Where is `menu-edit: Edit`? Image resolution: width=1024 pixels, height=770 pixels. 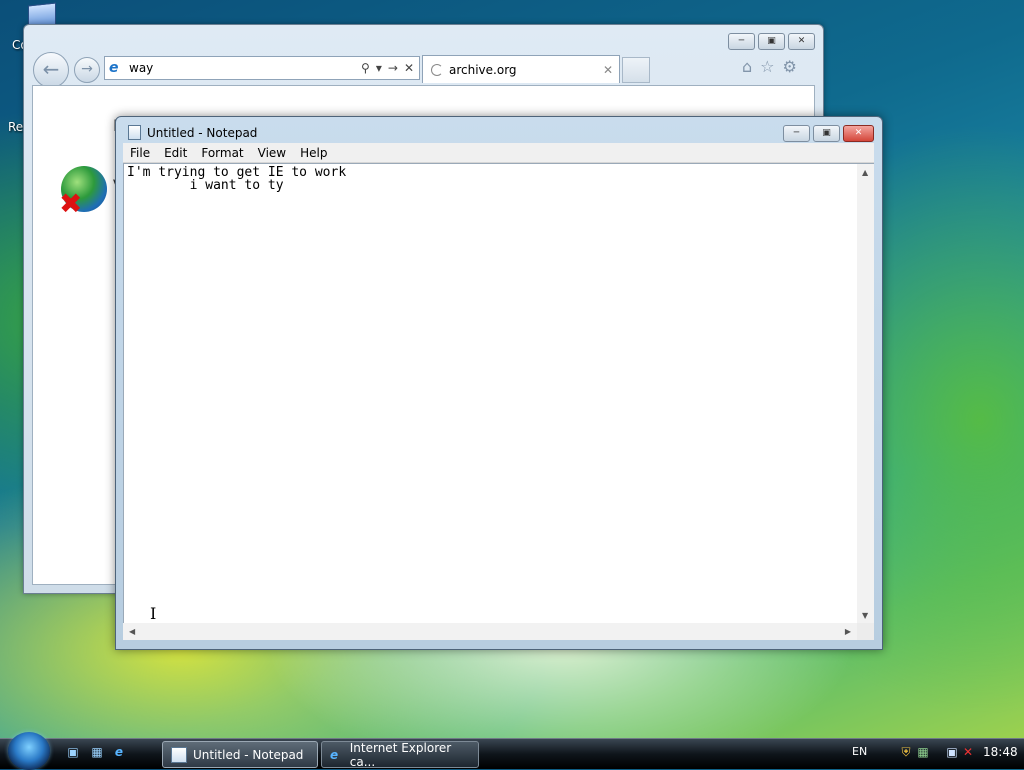
menu-edit: Edit is located at coordinates (175, 153).